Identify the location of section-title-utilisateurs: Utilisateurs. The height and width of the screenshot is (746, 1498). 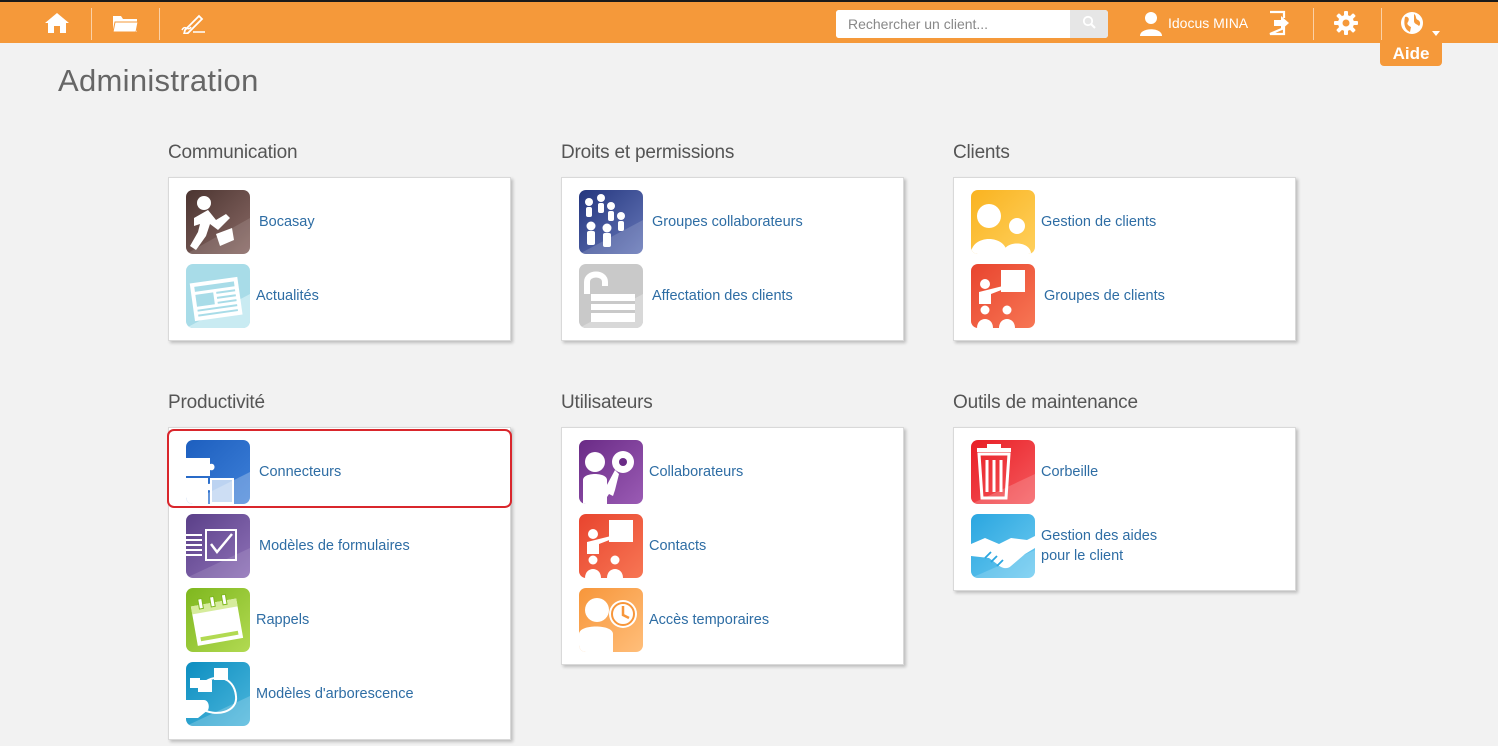
(607, 402).